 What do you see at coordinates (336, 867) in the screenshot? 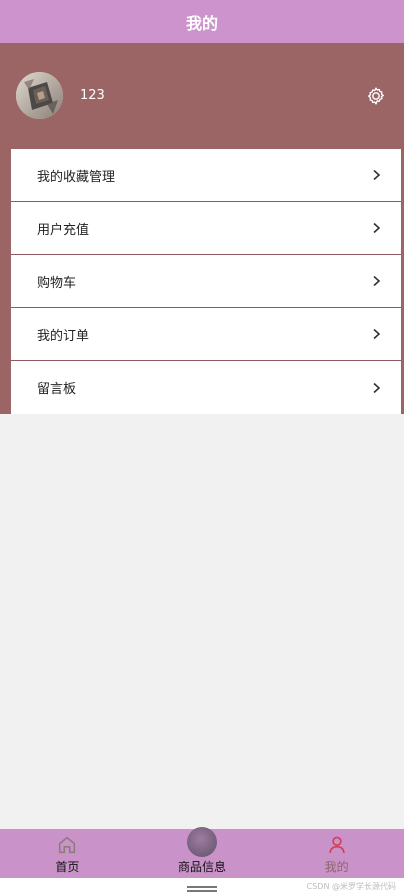
I see `nav-mine-label: 我的` at bounding box center [336, 867].